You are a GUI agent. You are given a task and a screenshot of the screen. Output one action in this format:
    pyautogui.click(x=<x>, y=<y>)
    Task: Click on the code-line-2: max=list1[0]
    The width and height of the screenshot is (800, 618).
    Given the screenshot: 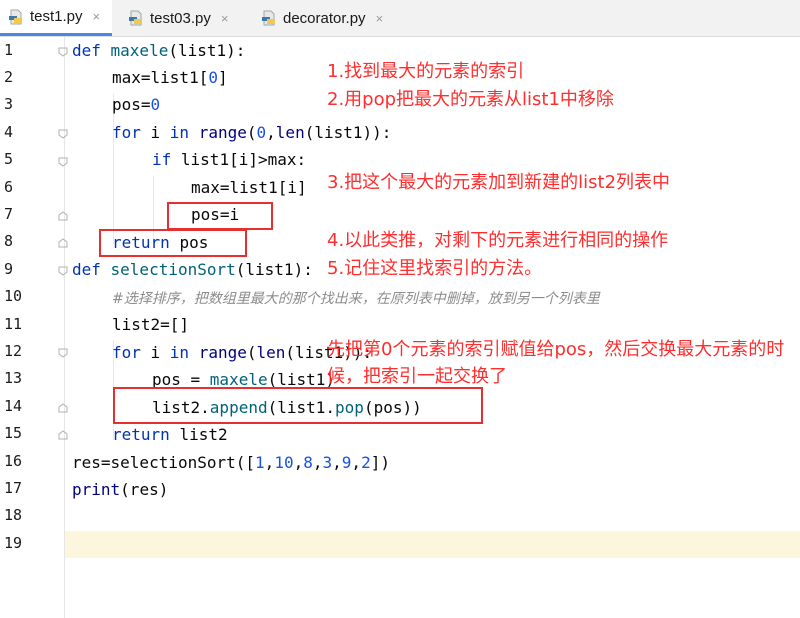 What is the action you would take?
    pyautogui.click(x=170, y=77)
    